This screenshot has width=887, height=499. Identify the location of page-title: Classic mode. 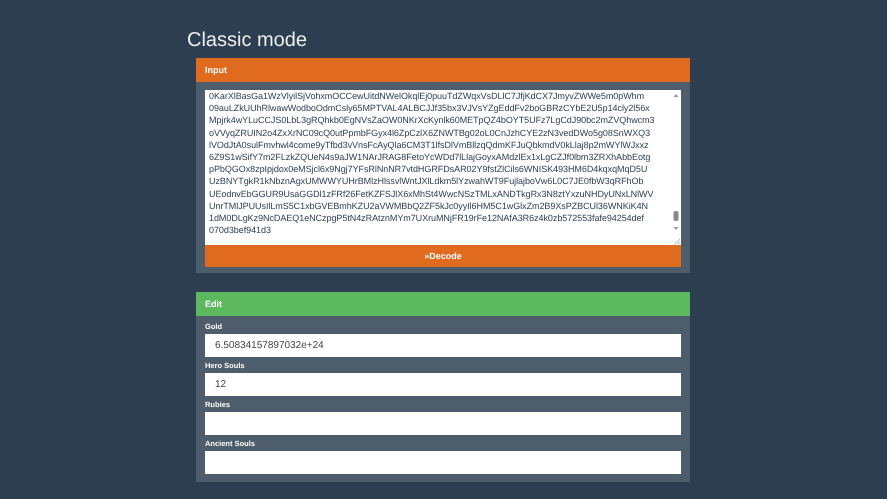
(247, 40).